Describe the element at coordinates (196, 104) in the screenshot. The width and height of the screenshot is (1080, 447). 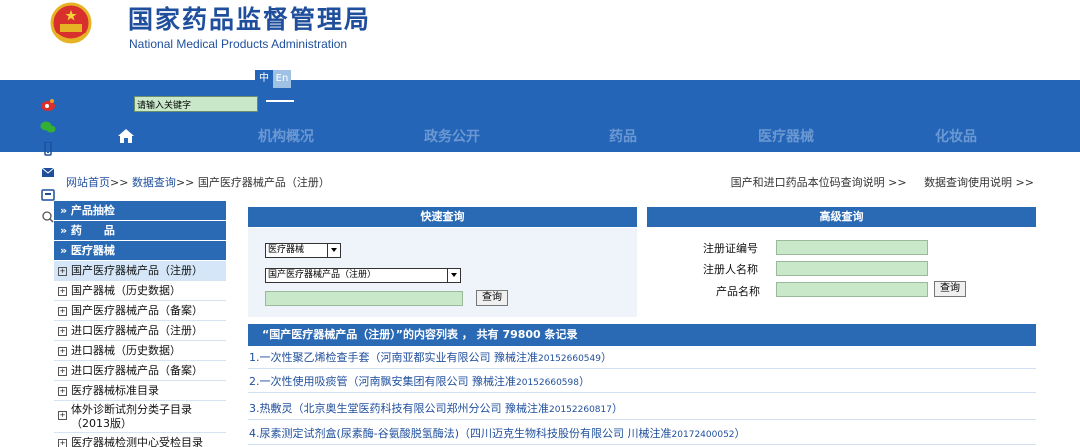
I see `search-input` at that location.